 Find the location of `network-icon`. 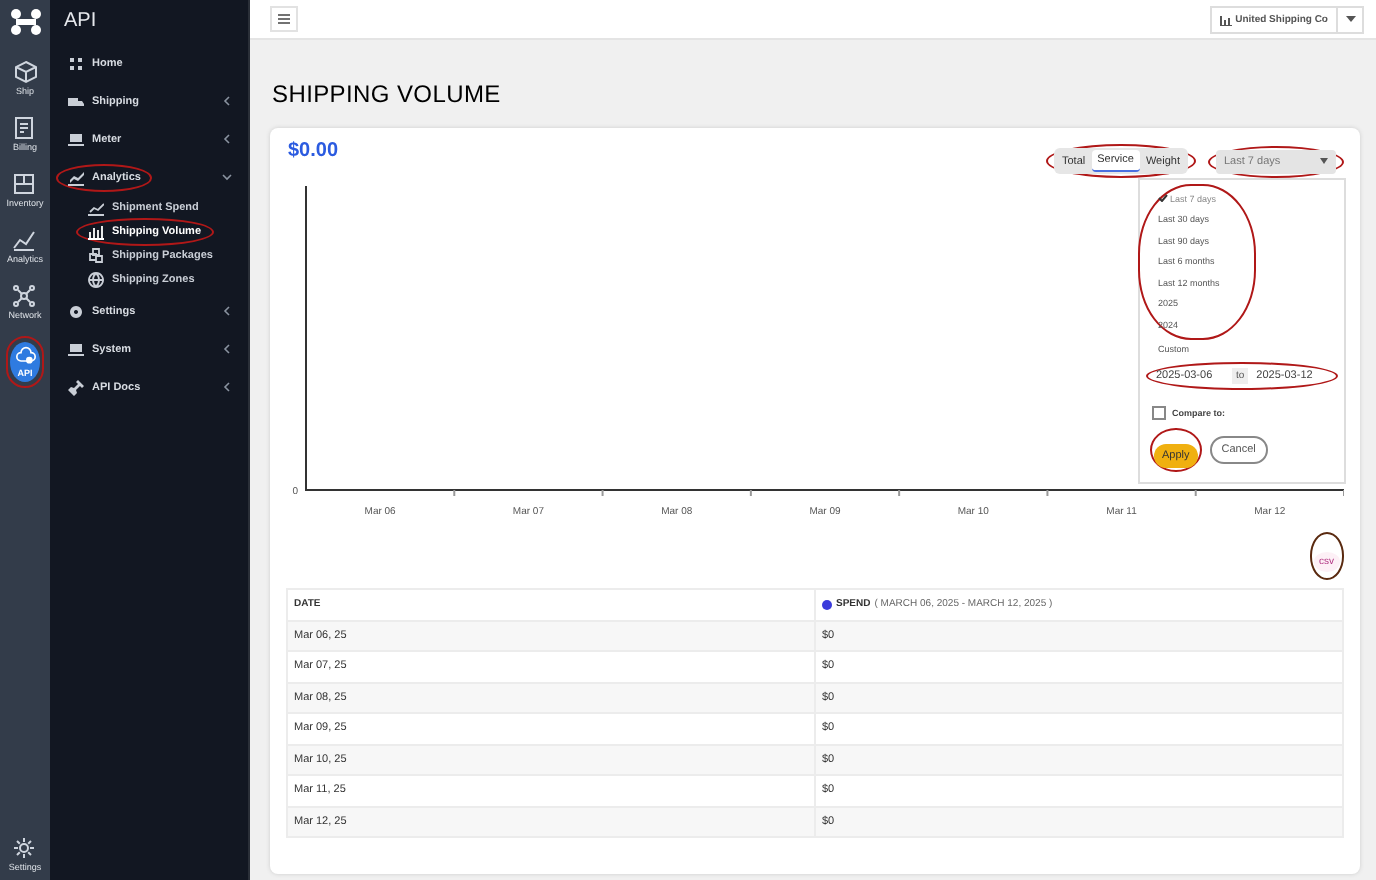

network-icon is located at coordinates (24, 296).